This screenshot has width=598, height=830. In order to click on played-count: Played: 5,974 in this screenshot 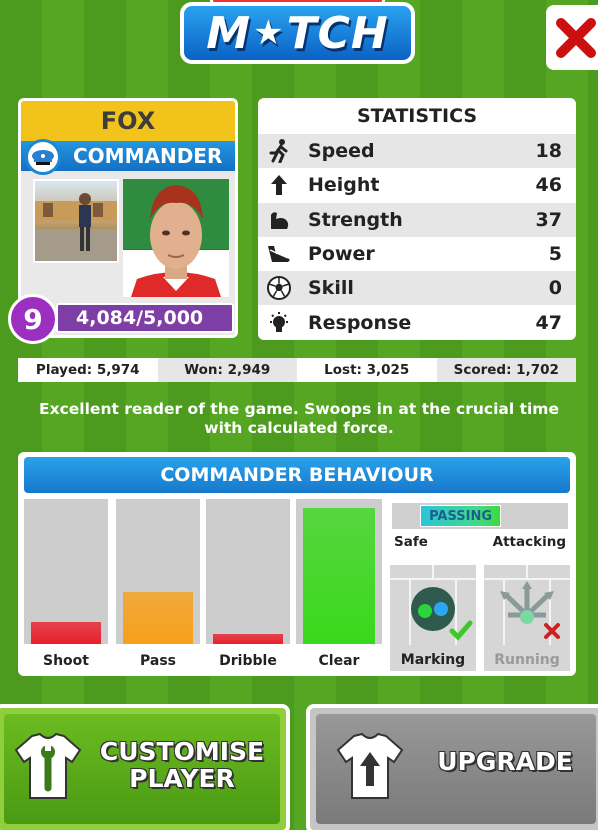, I will do `click(88, 370)`.